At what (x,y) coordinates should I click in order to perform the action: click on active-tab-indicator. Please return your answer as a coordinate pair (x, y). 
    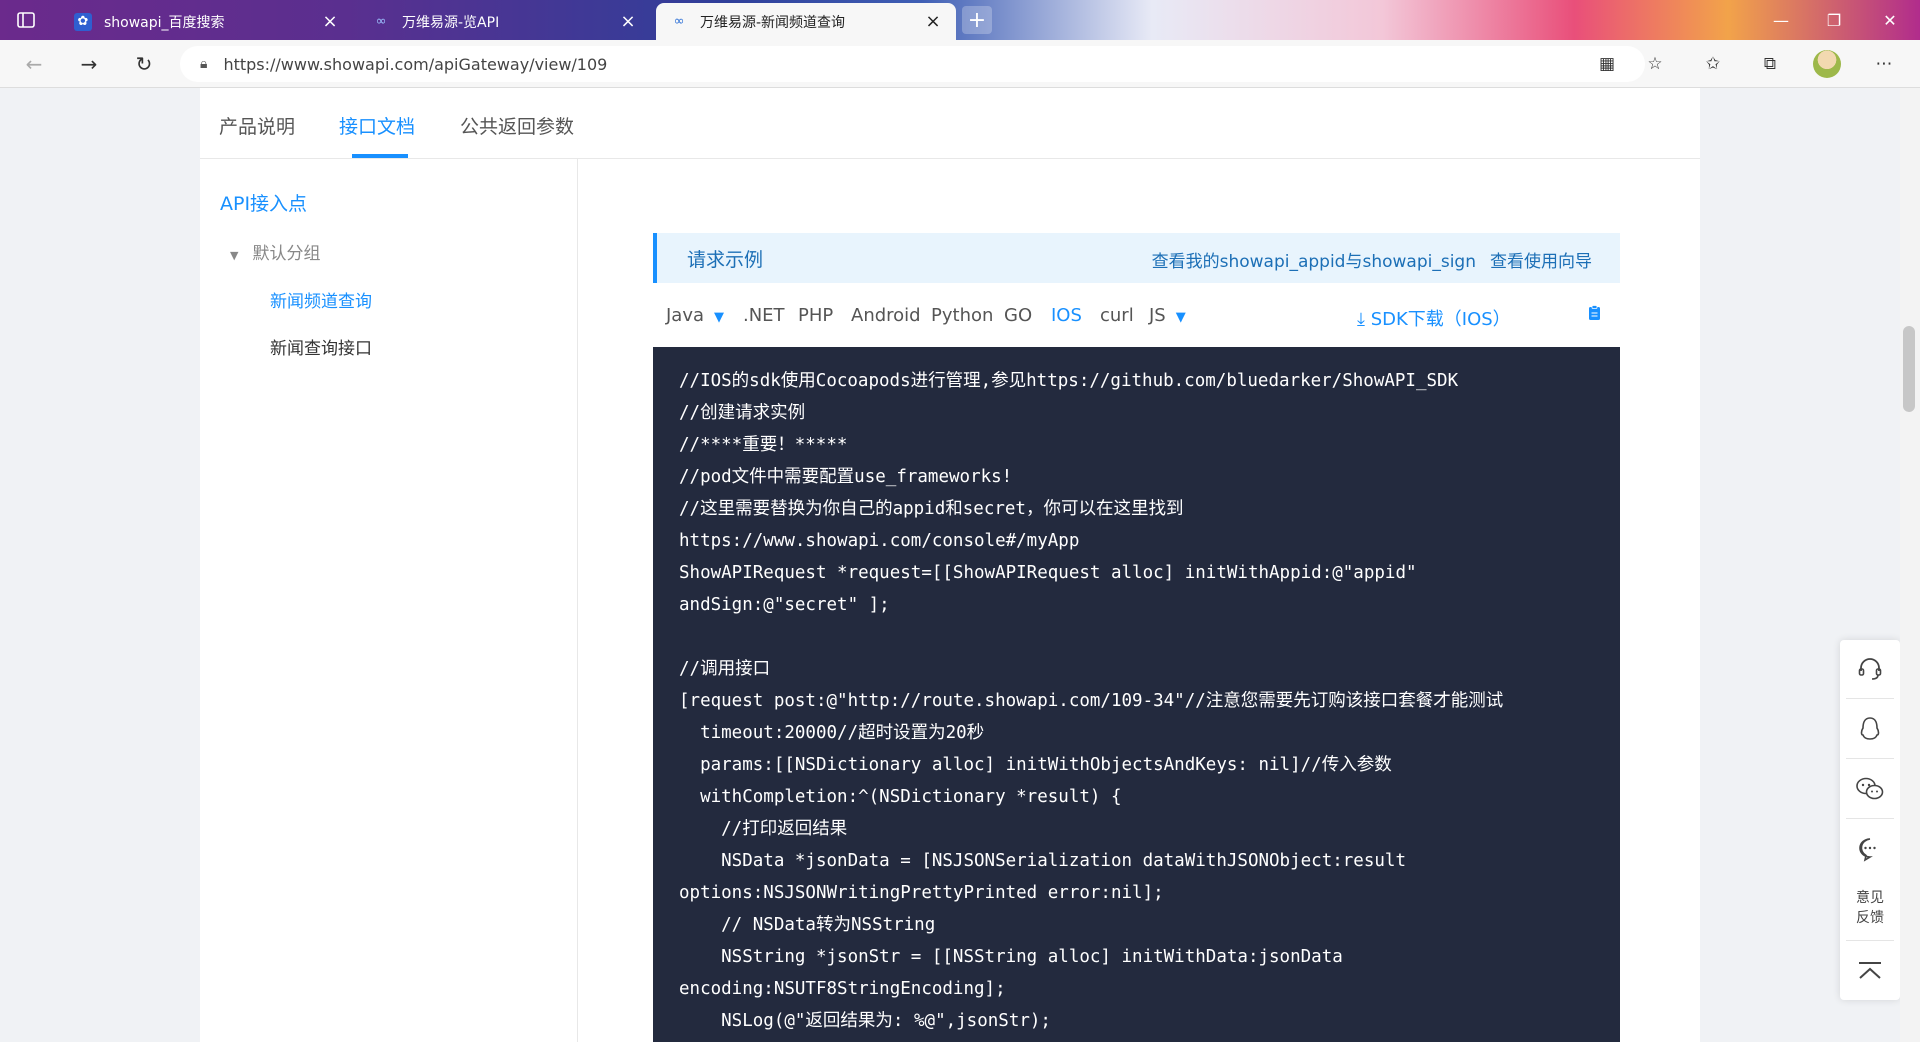
    Looking at the image, I should click on (380, 156).